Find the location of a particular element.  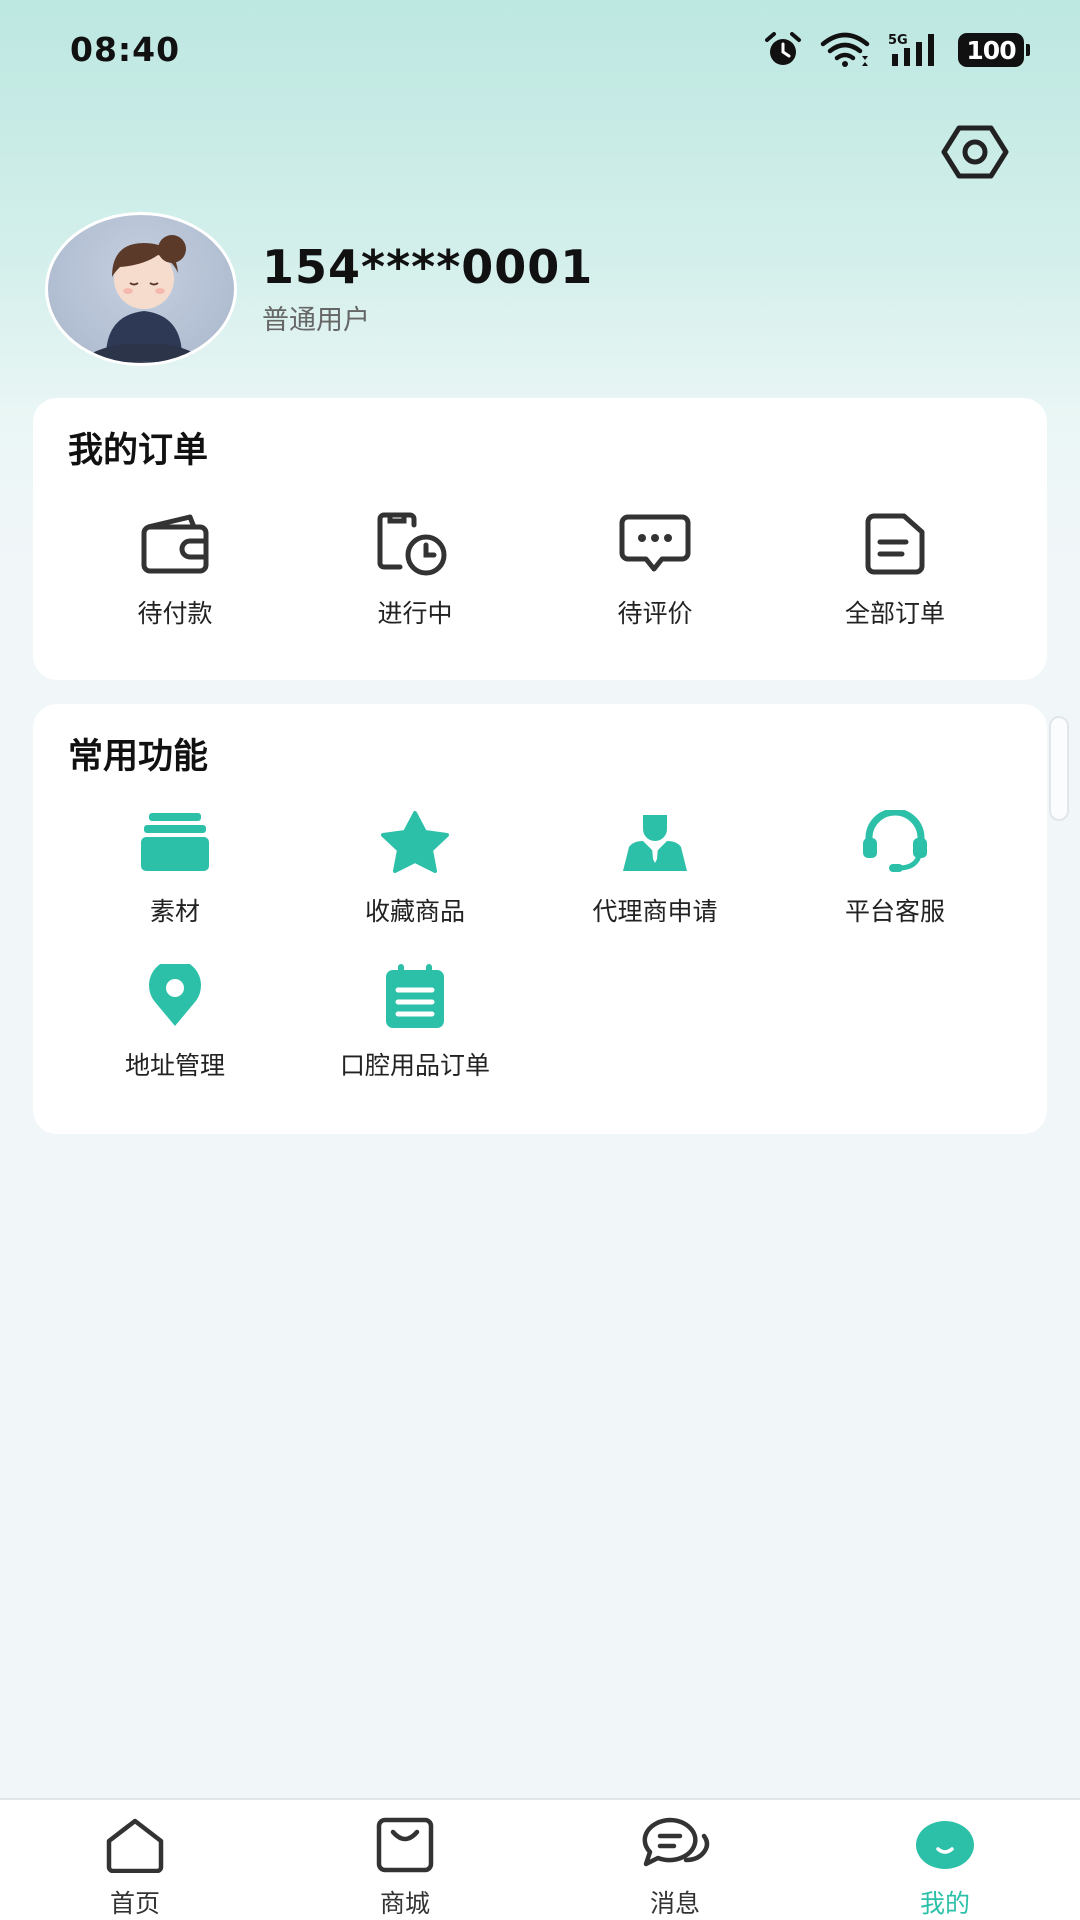

avatar-illustration is located at coordinates (143, 299).